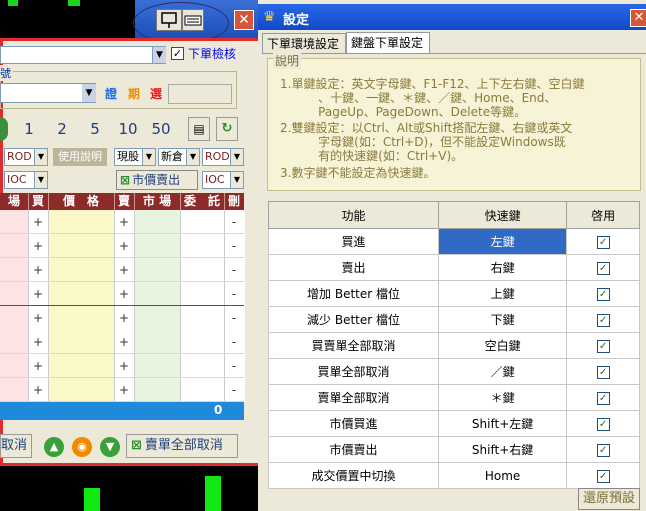 The image size is (646, 511). I want to click on hotkey-key: 右鍵, so click(503, 267).